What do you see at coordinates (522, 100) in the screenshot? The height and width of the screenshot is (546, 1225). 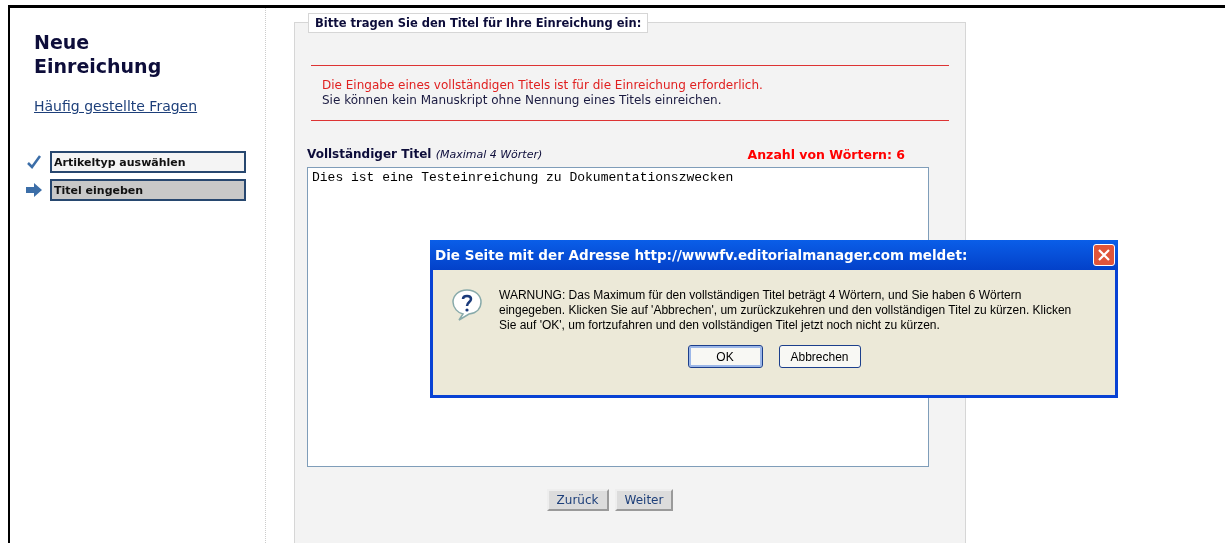 I see `info-text: Sie können kein Manuskript ohne Nennung eines Titels einreichen.` at bounding box center [522, 100].